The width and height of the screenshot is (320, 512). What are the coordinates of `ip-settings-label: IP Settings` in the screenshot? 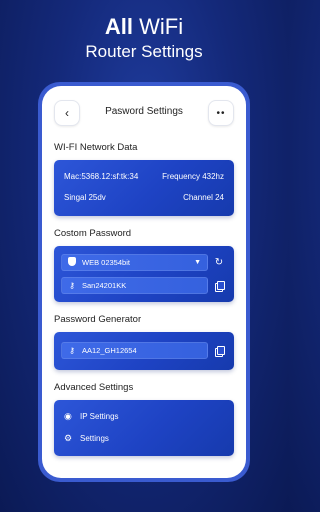 It's located at (99, 416).